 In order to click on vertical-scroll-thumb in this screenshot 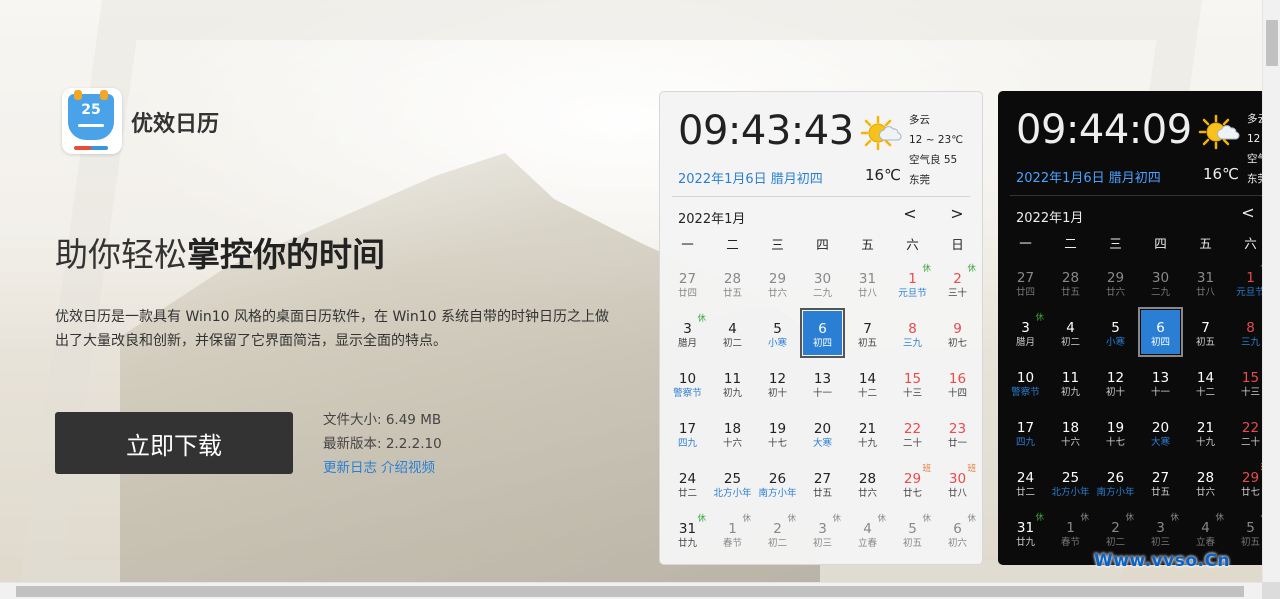, I will do `click(1272, 43)`.